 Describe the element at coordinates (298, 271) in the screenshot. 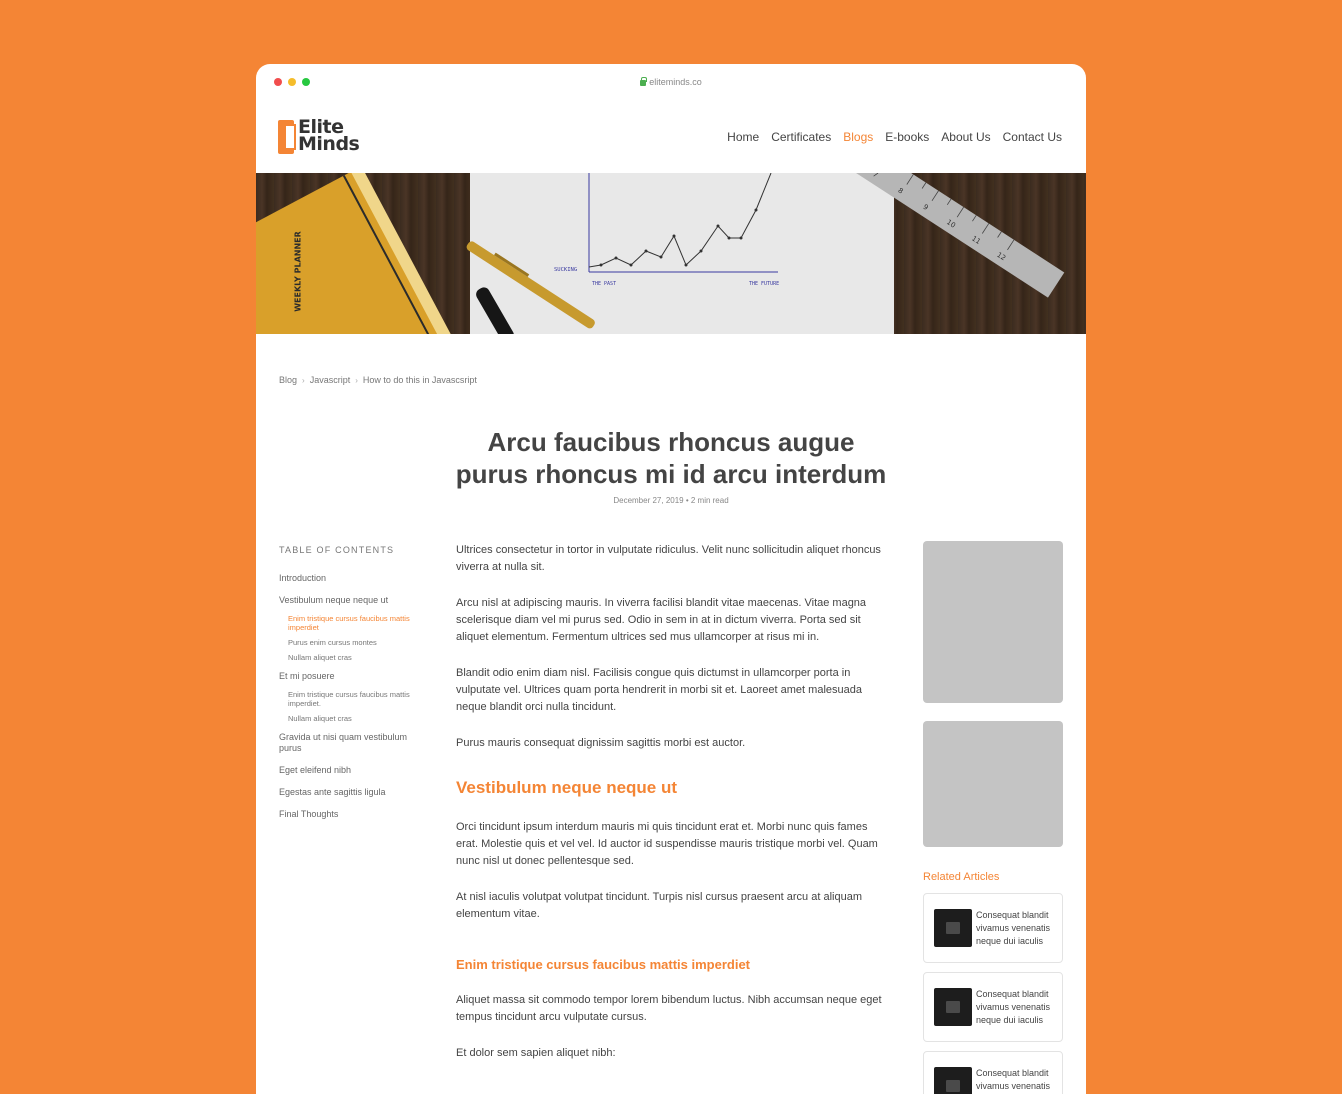

I see `planner-label: WEEKLY PLANNER` at that location.